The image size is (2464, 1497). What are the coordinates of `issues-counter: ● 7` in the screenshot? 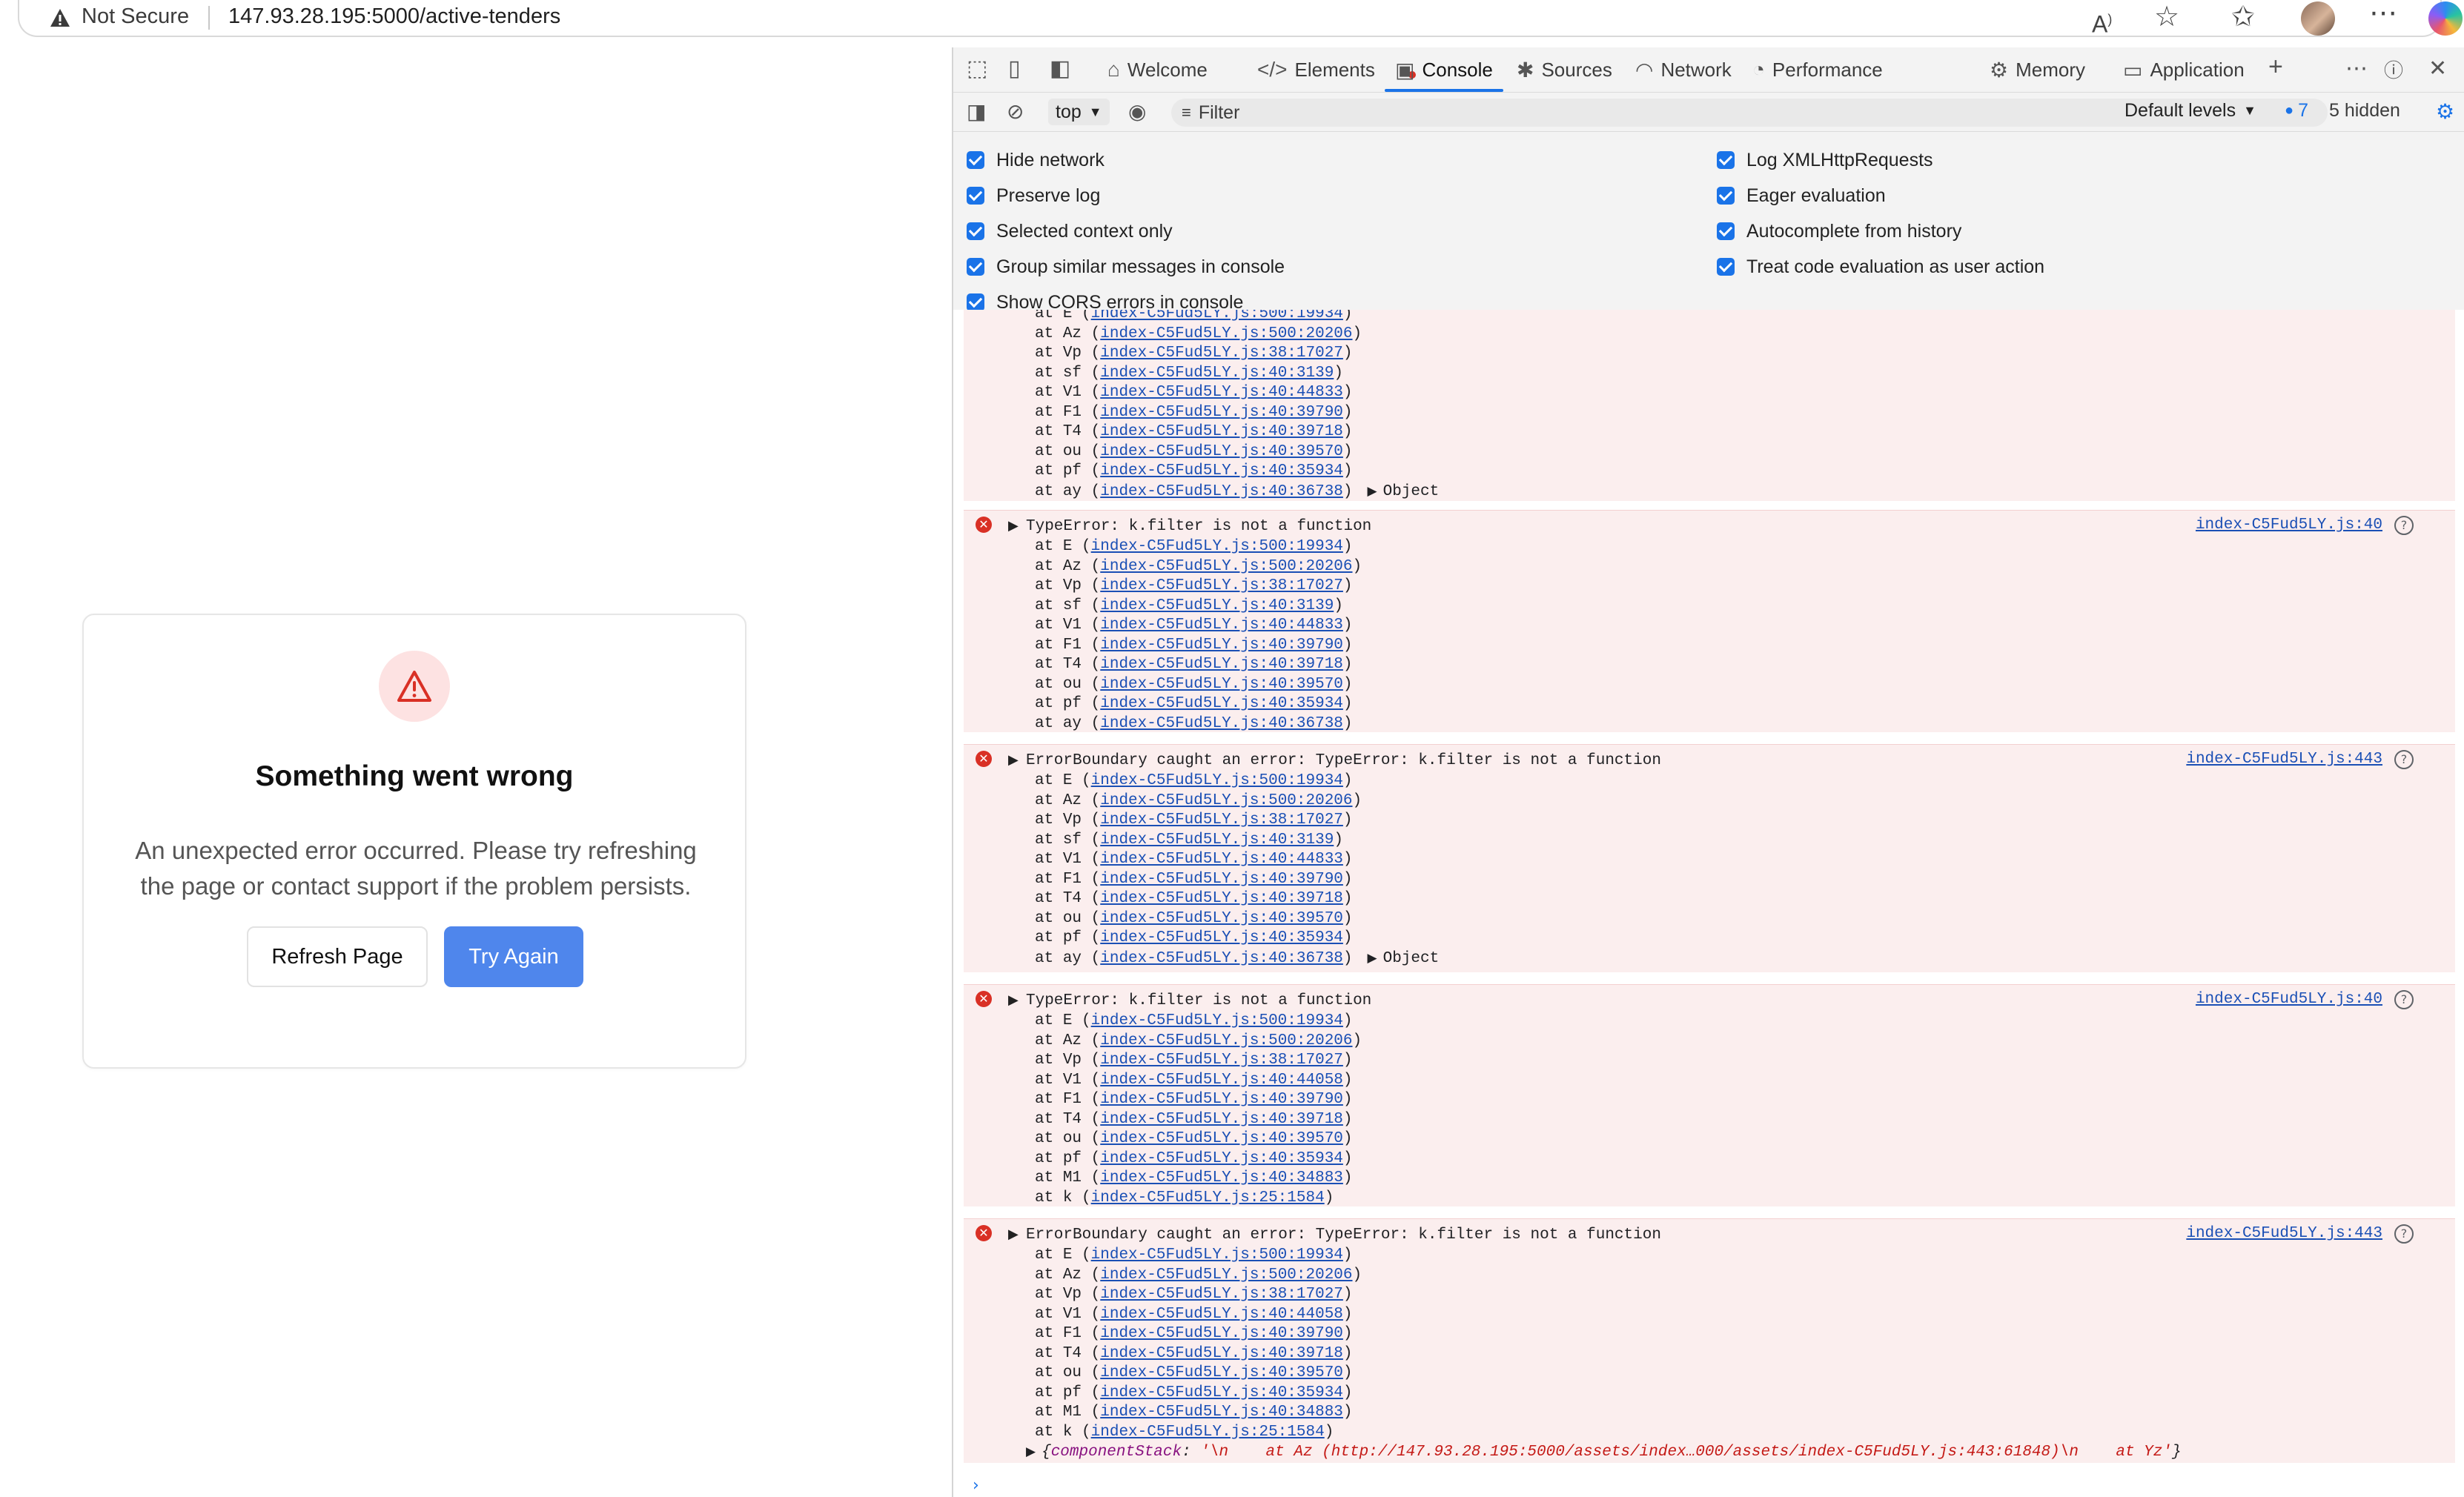 It's located at (2296, 111).